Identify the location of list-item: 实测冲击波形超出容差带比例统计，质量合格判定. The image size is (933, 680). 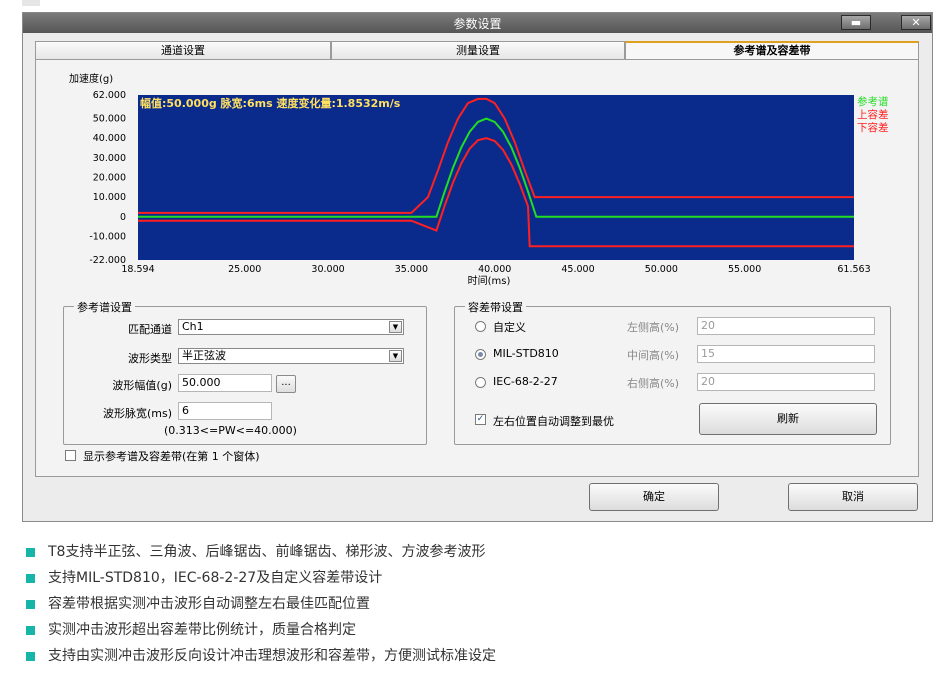
(261, 633).